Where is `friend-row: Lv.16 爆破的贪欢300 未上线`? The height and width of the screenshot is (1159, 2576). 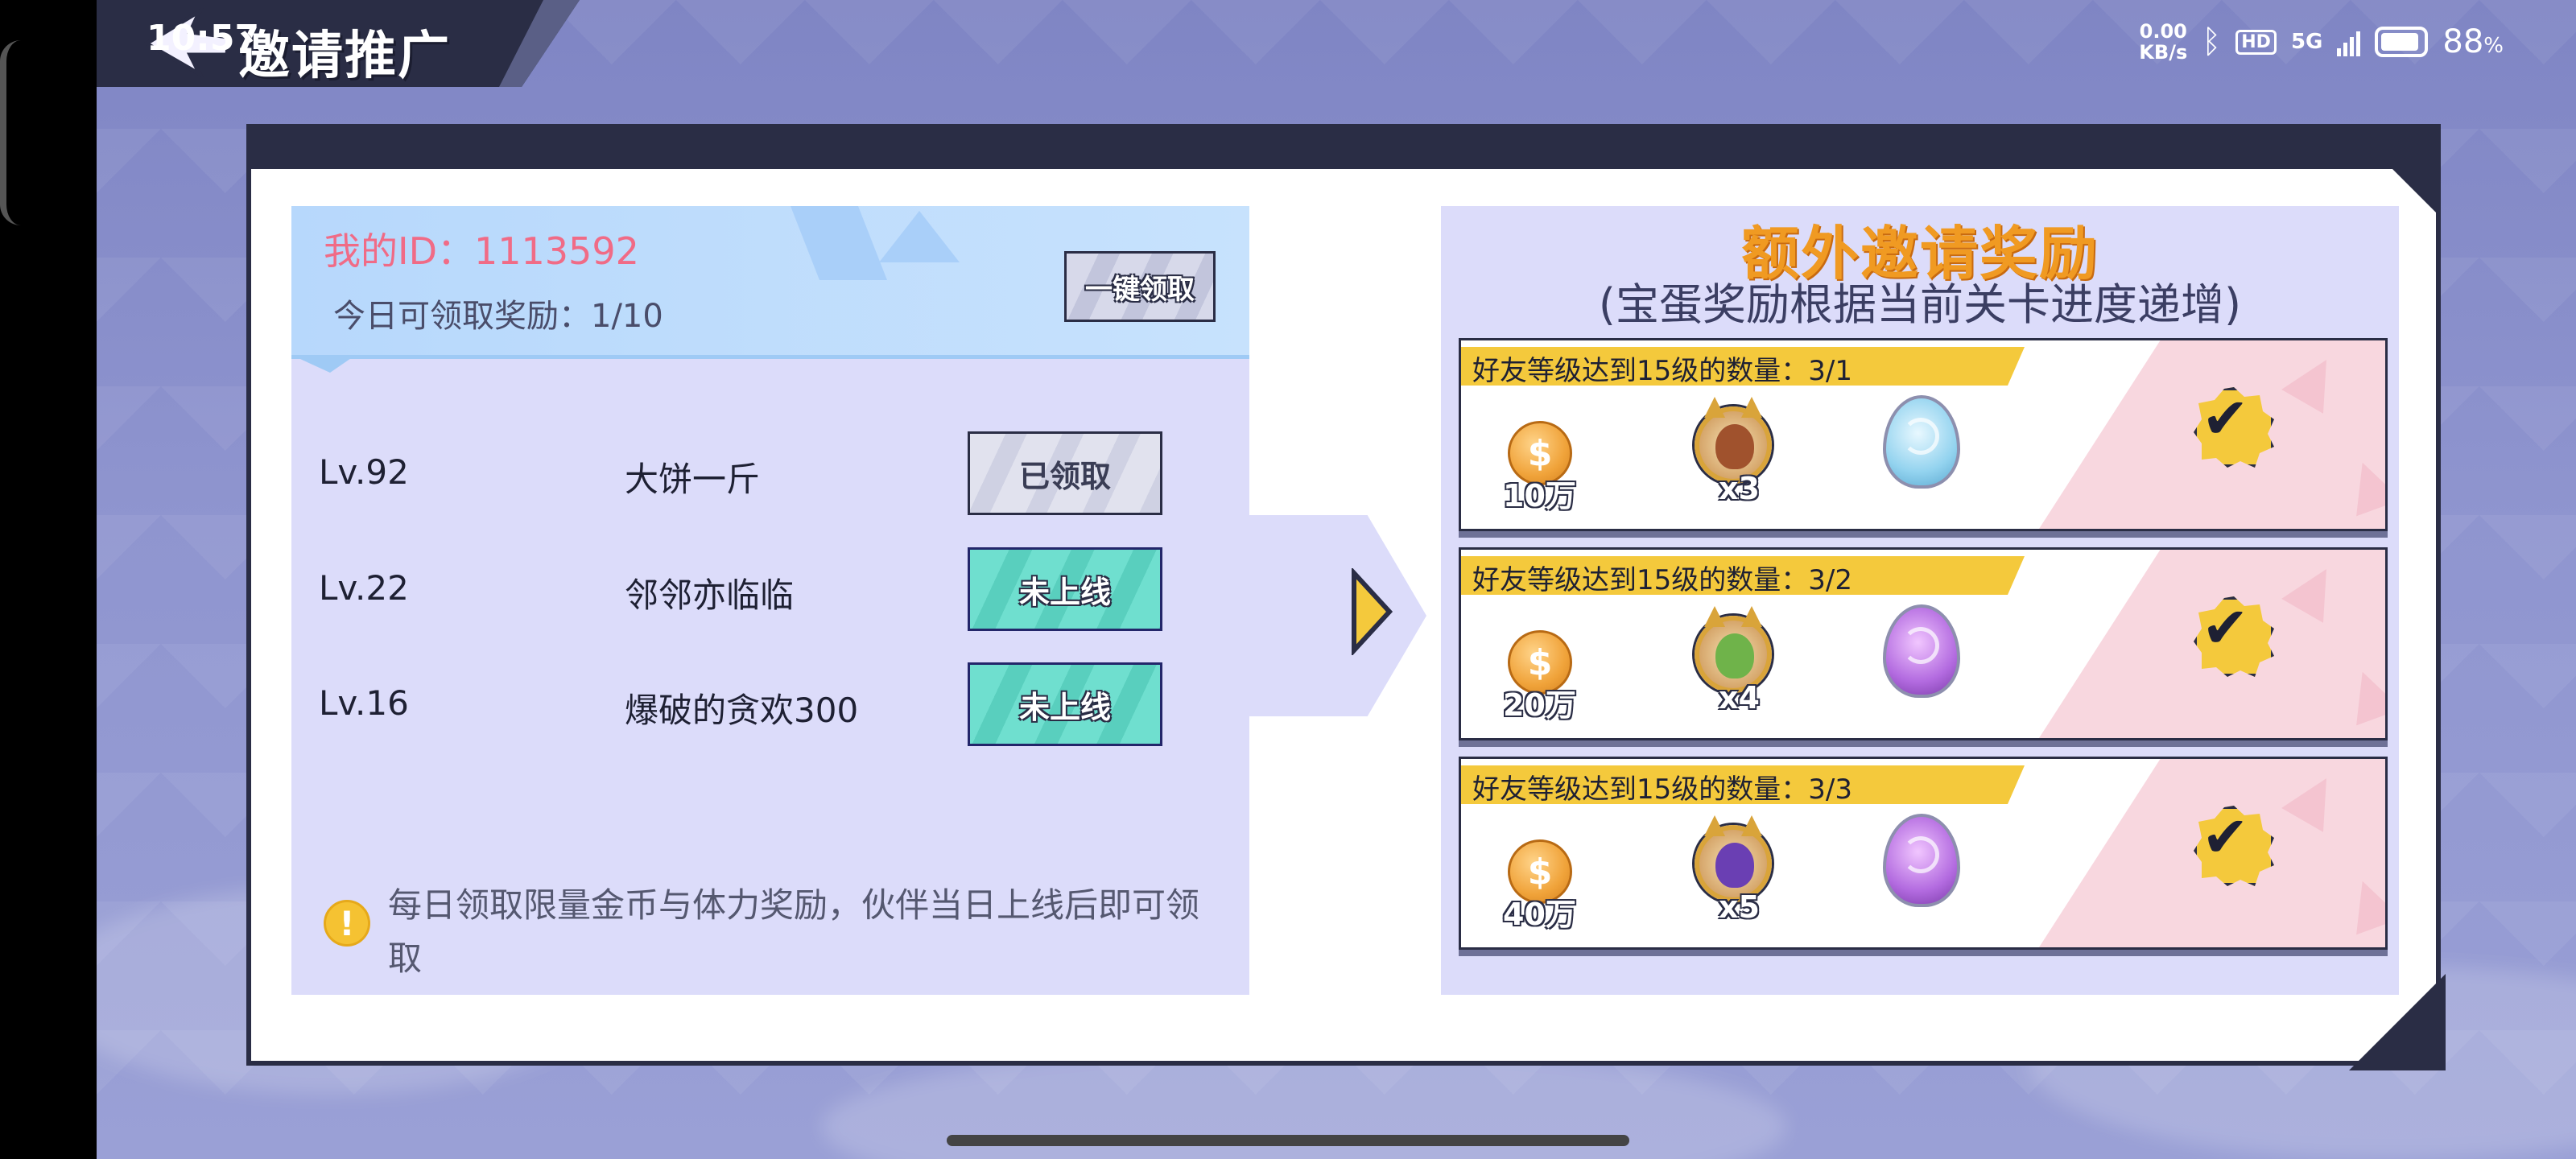
friend-row: Lv.16 爆破的贪欢300 未上线 is located at coordinates (770, 704).